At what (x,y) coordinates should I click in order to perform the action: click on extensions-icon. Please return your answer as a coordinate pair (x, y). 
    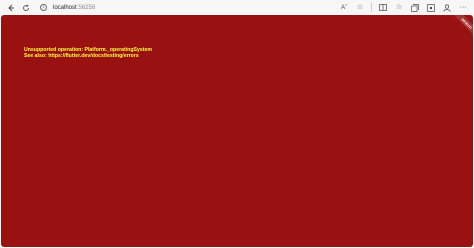
    Looking at the image, I should click on (431, 7).